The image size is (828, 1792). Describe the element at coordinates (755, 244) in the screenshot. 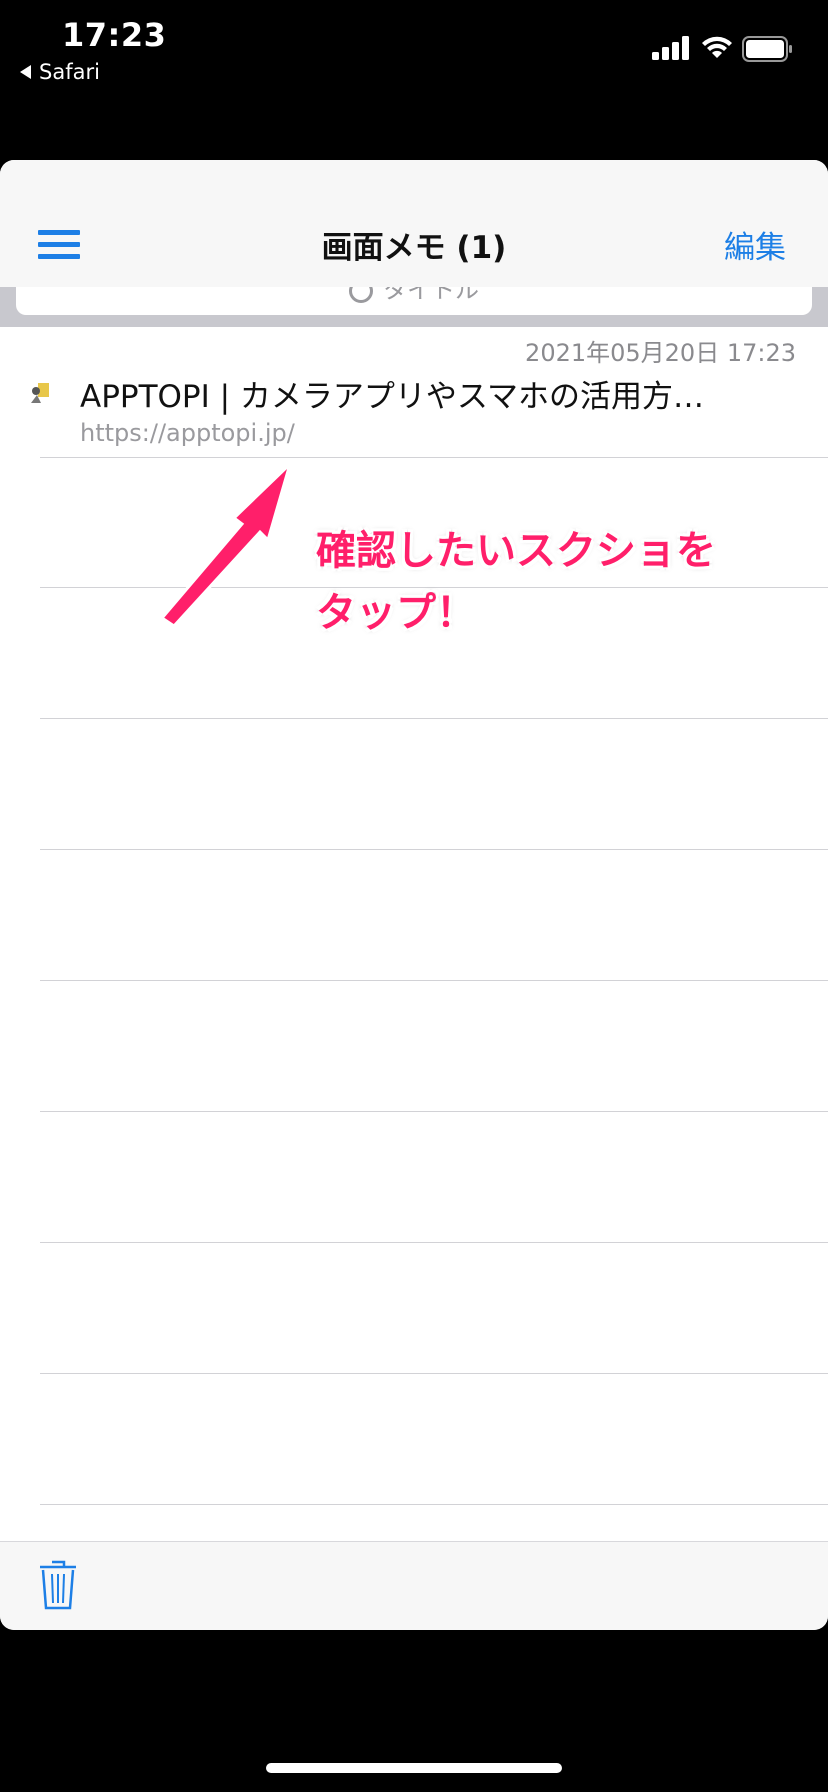

I see `edit-button: 編集` at that location.